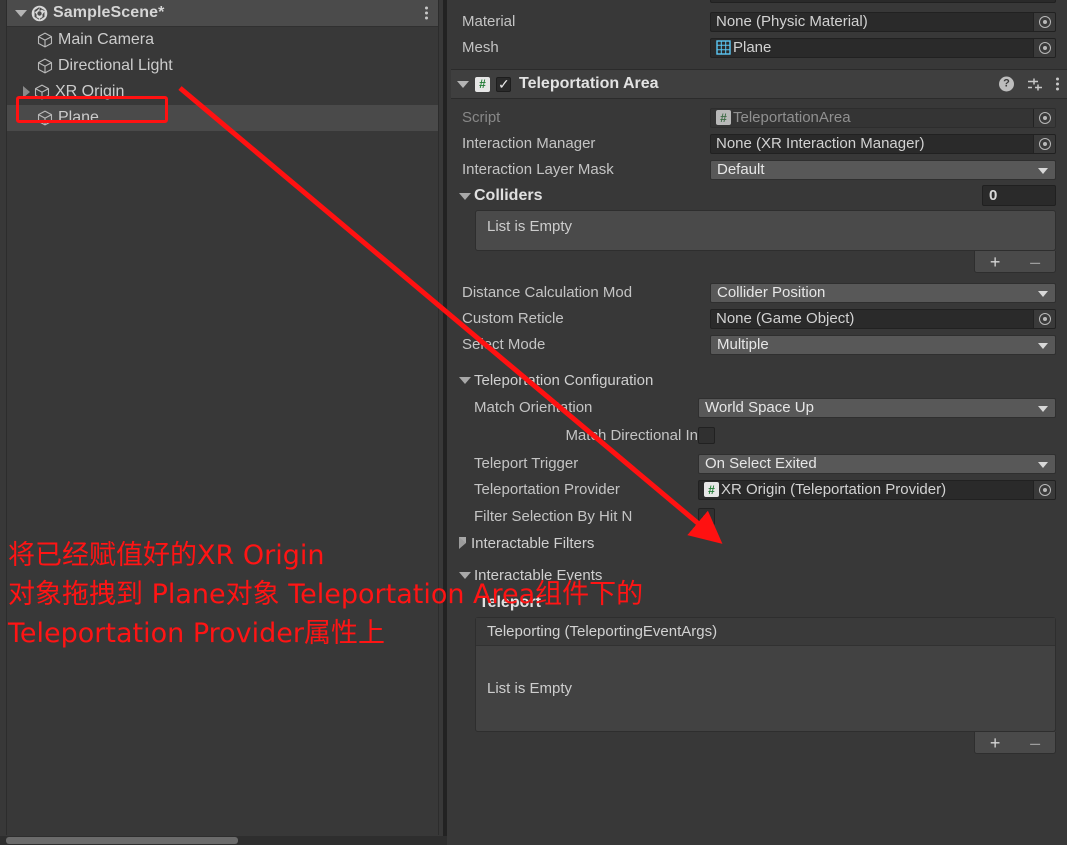 The width and height of the screenshot is (1067, 845). I want to click on row-custom-reticle: Custom Reticle None (Game Object), so click(759, 318).